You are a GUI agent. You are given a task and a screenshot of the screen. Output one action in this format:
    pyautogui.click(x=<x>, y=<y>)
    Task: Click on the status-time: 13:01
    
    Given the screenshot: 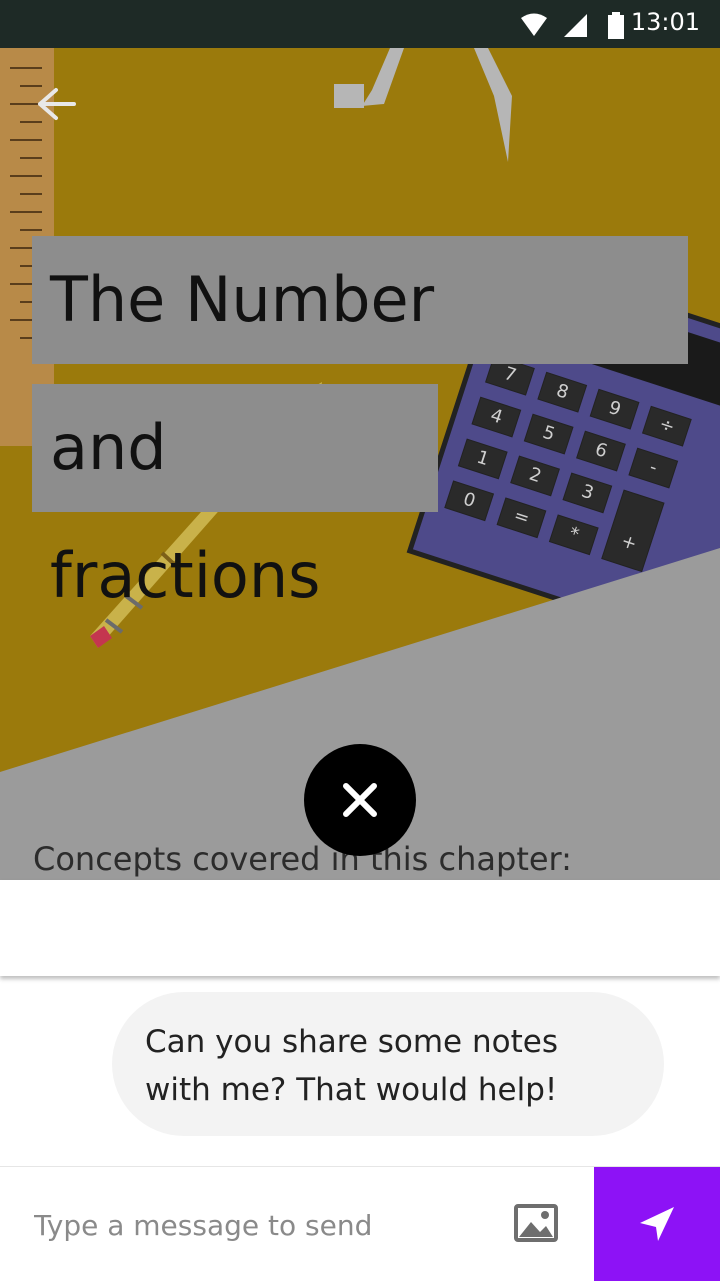 What is the action you would take?
    pyautogui.click(x=665, y=22)
    